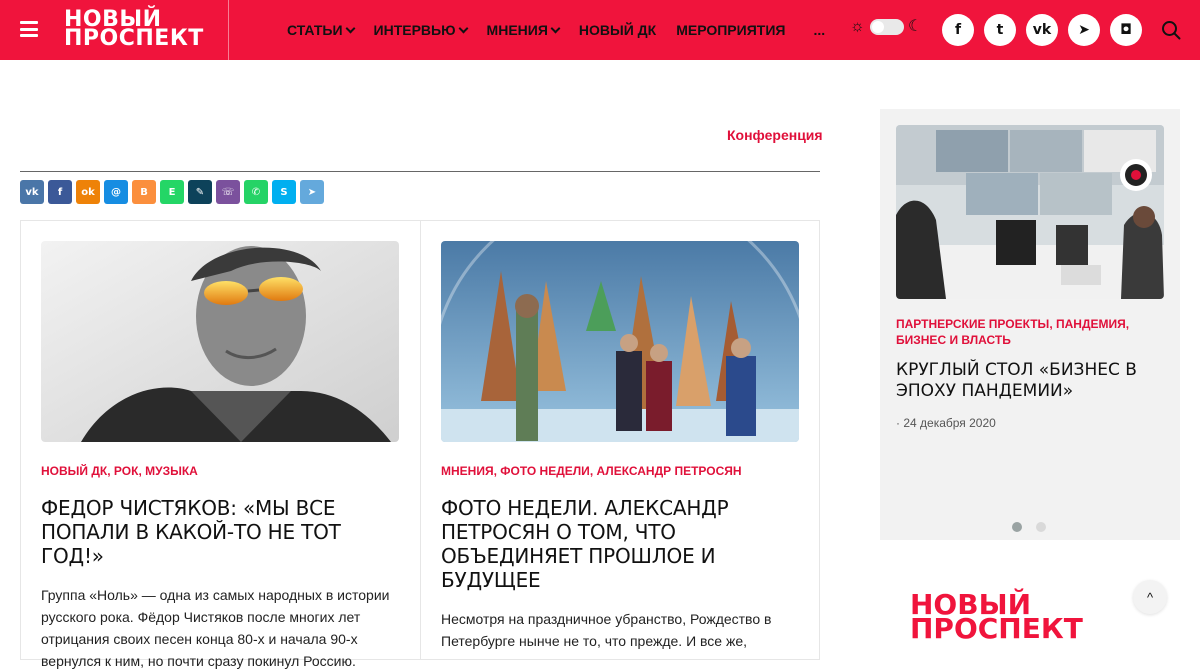 The image size is (1200, 672). Describe the element at coordinates (545, 471) in the screenshot. I see `tag-link: ФОТО НЕДЕЛИ` at that location.